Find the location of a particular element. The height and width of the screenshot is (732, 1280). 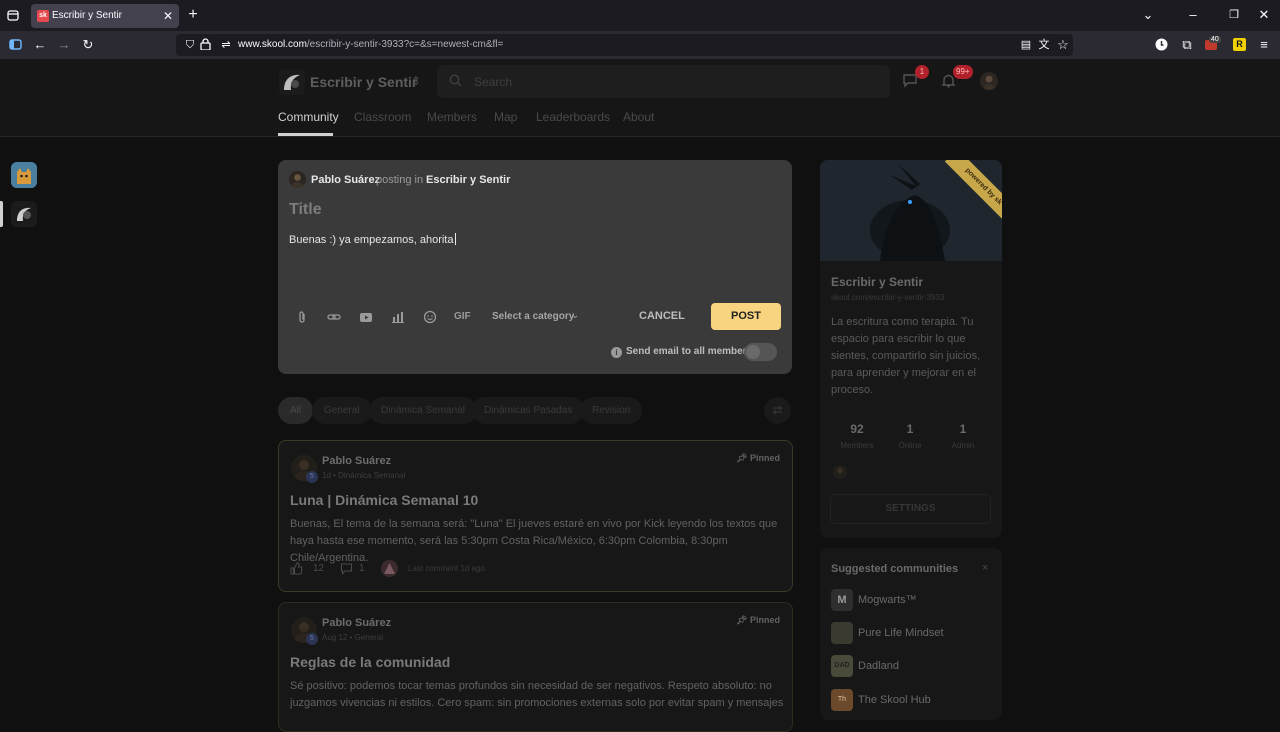

tab-leaderboards: Leaderboards is located at coordinates (573, 117).